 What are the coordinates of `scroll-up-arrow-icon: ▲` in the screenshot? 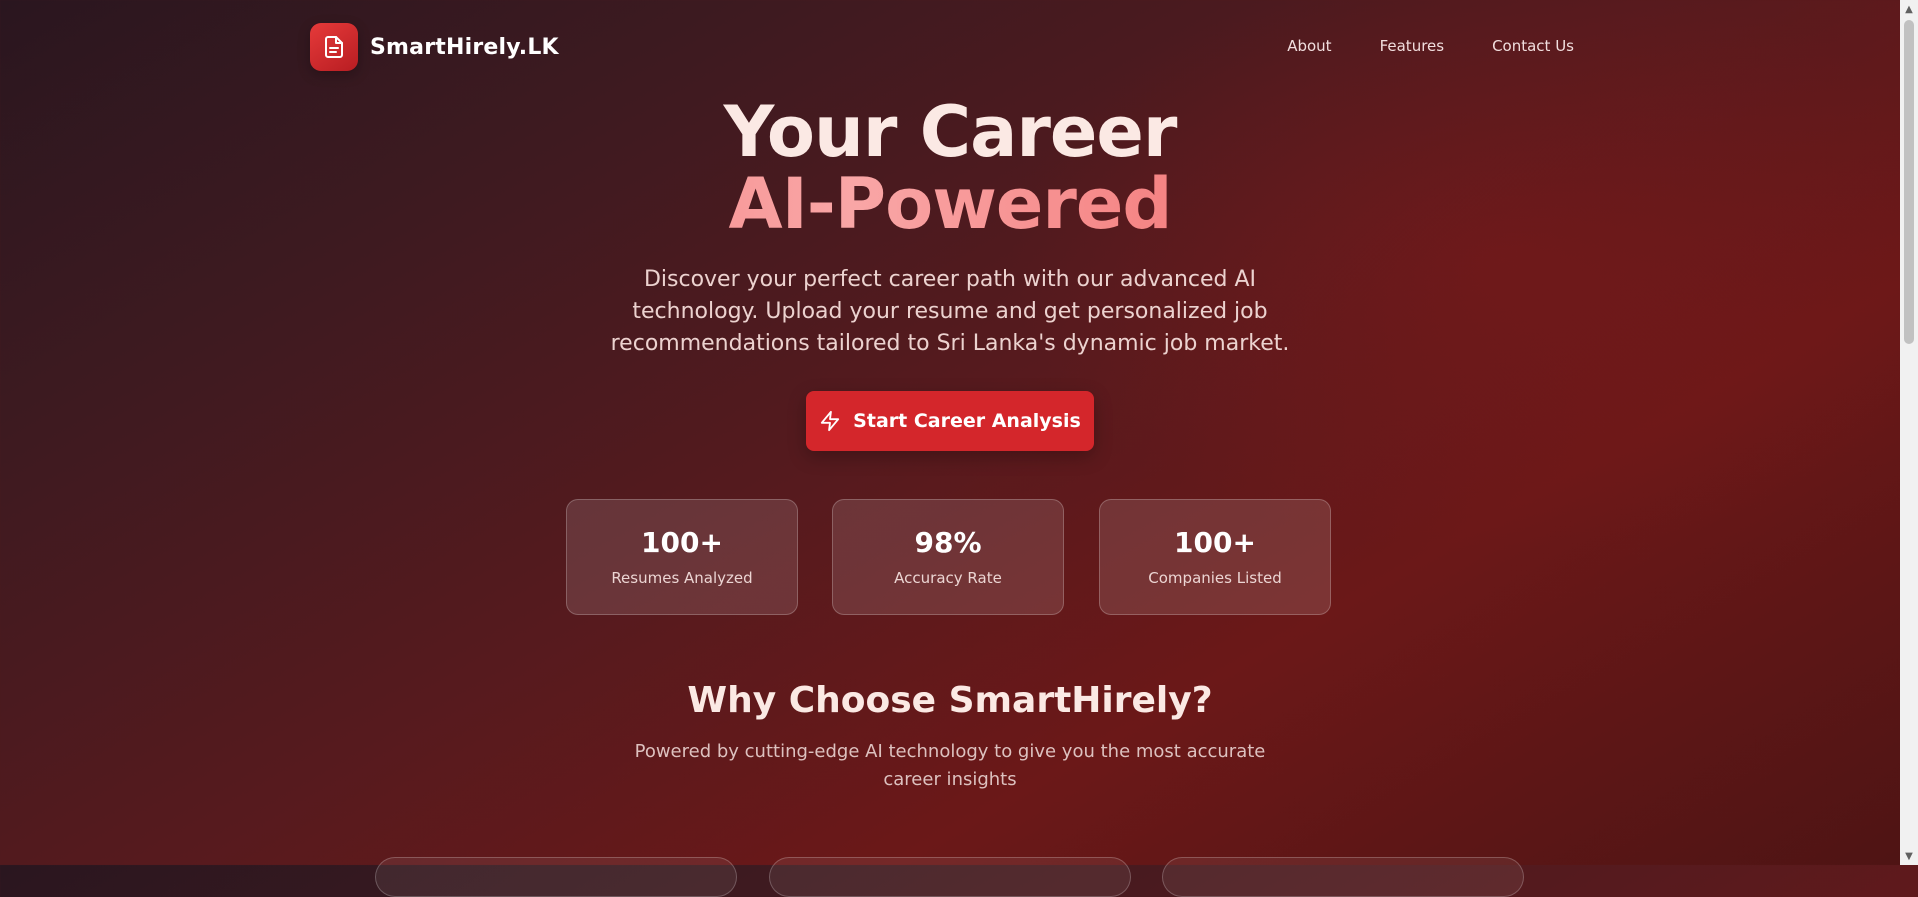 It's located at (1909, 9).